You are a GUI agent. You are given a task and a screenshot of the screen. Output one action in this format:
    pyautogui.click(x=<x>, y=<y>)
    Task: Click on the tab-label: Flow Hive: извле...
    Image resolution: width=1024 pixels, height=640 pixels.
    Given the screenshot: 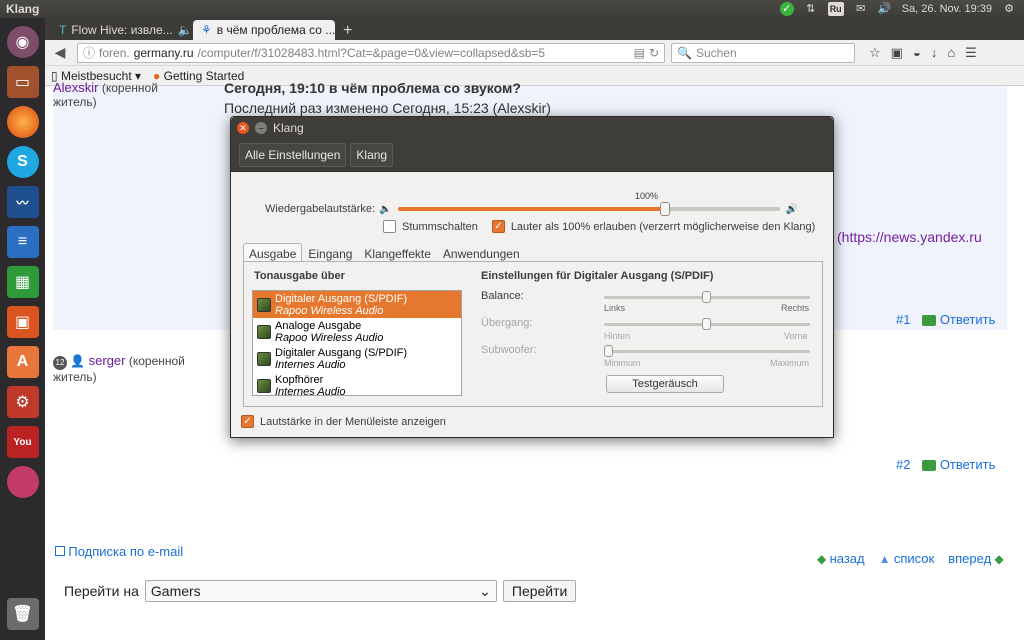 What is the action you would take?
    pyautogui.click(x=122, y=30)
    